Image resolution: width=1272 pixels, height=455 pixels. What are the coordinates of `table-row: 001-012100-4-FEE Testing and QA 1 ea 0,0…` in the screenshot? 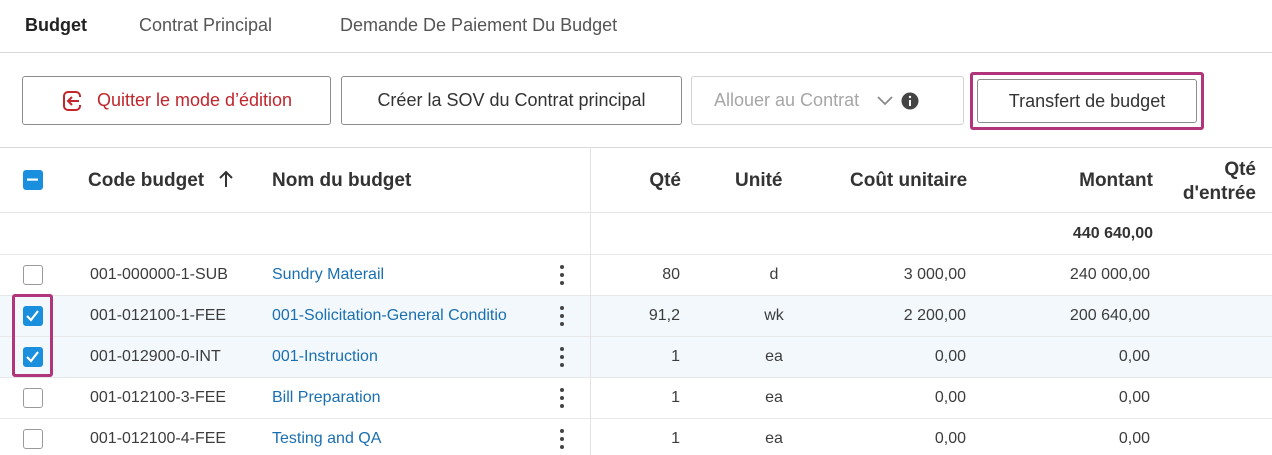 It's located at (636, 437).